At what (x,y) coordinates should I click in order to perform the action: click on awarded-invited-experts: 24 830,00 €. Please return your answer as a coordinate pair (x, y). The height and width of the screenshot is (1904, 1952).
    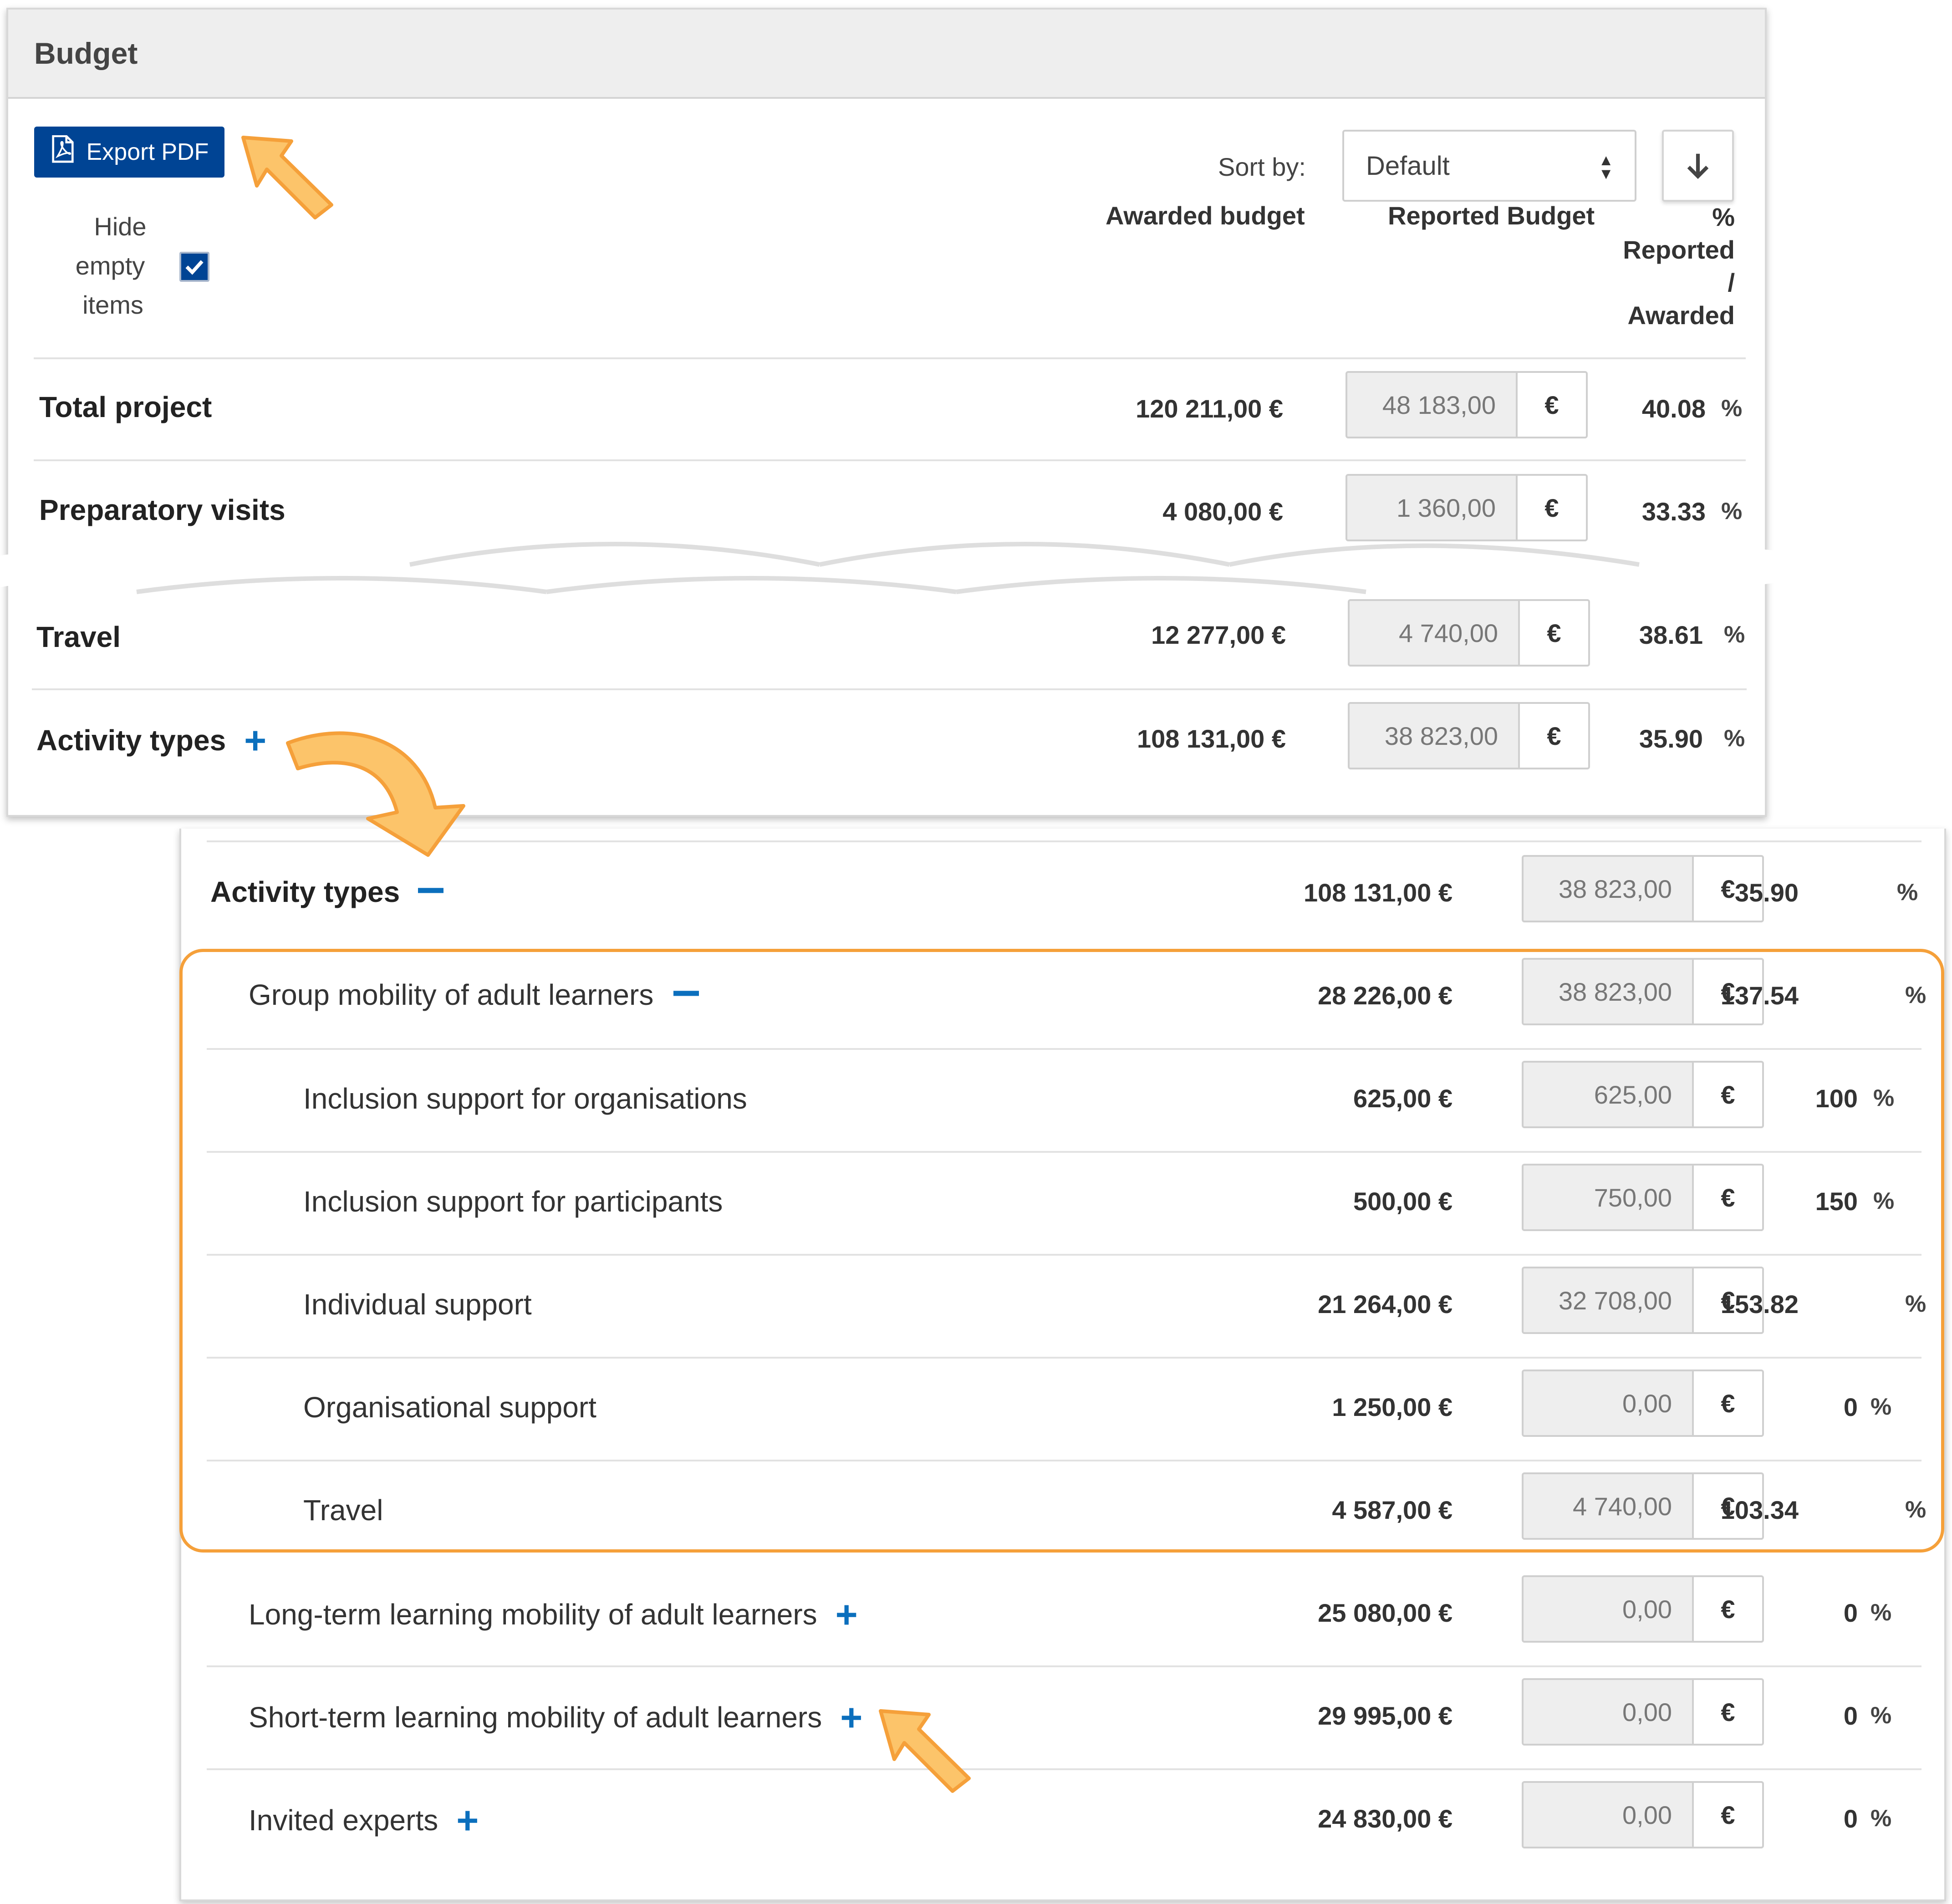
    Looking at the image, I should click on (1385, 1818).